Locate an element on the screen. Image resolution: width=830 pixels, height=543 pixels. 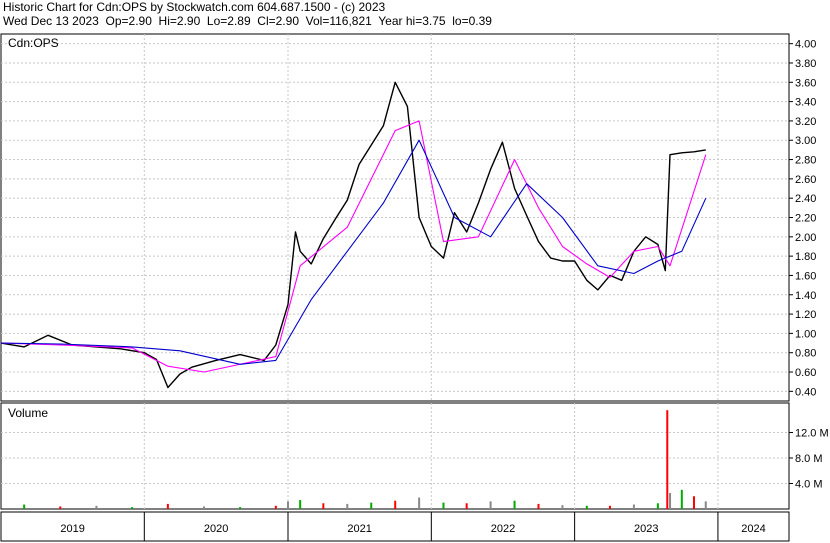
price-axis-label: 3.60 is located at coordinates (805, 83).